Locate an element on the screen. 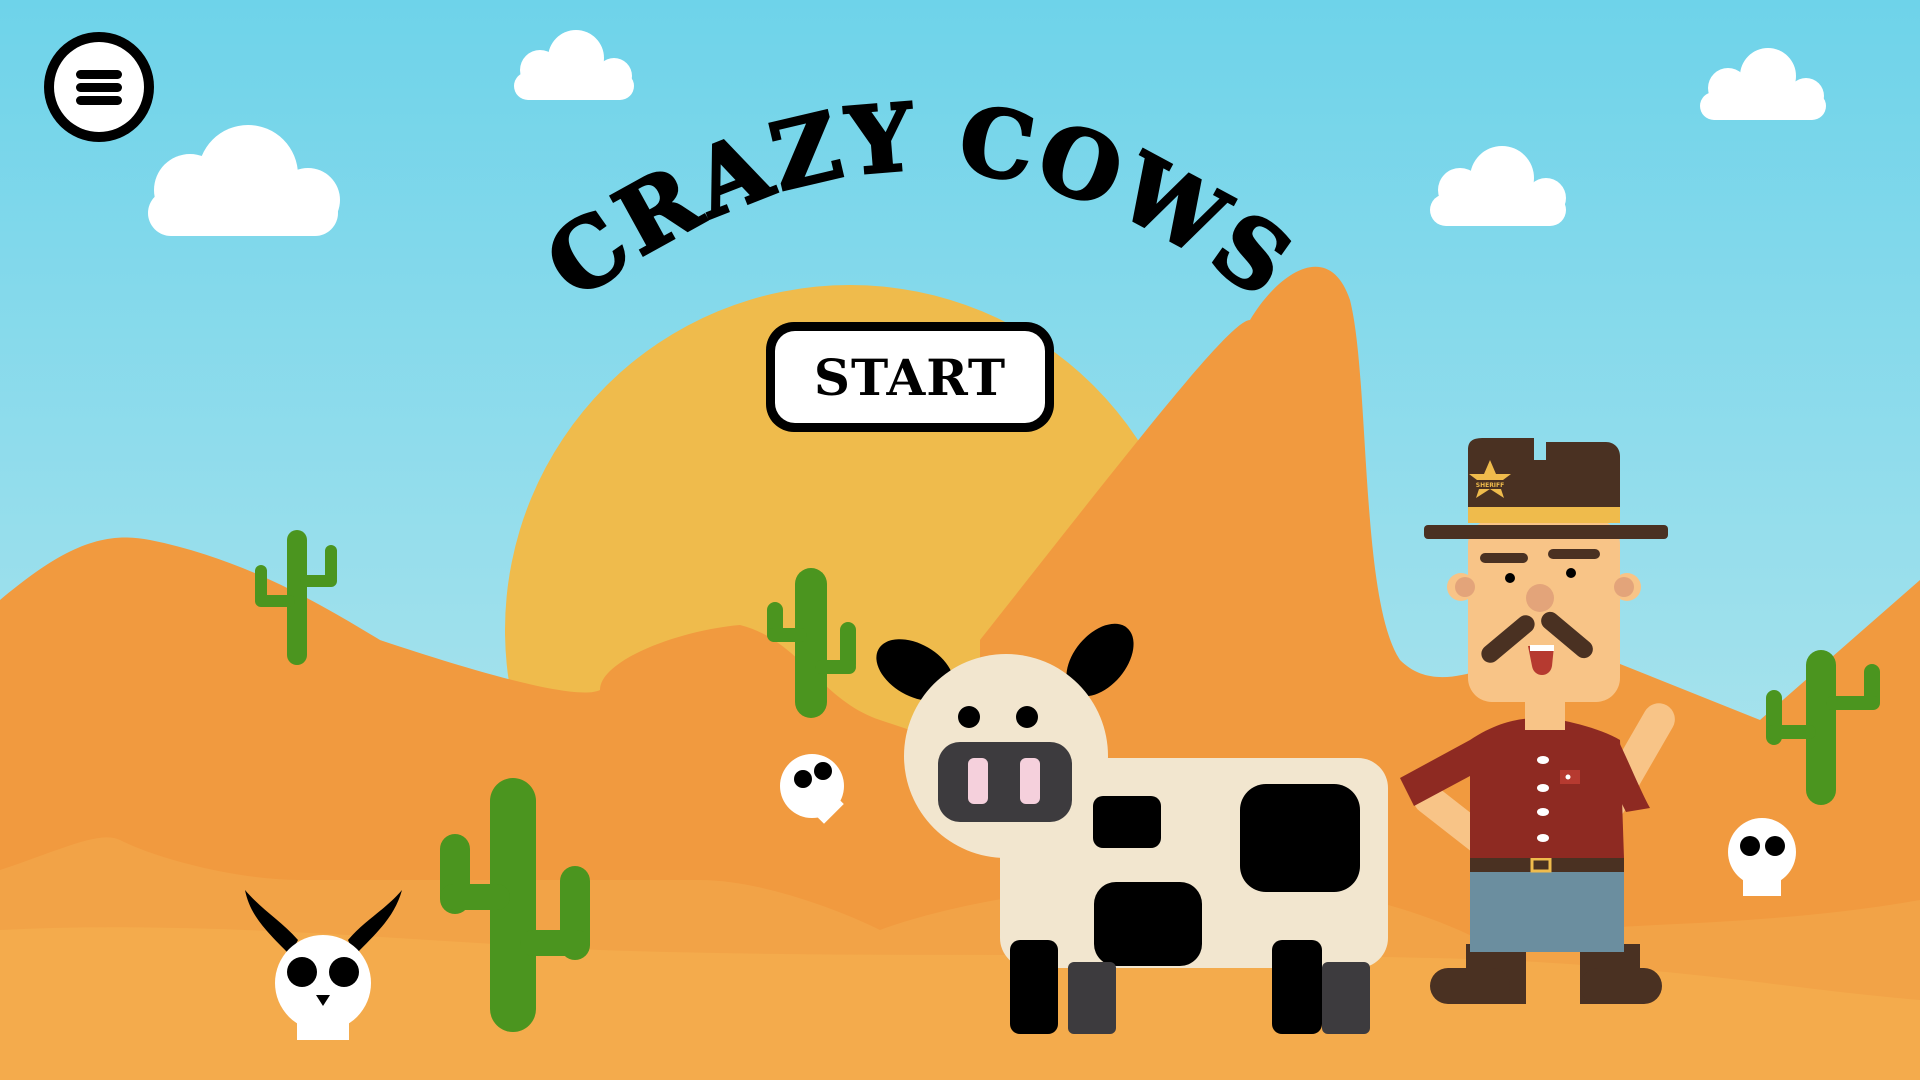 The height and width of the screenshot is (1080, 1920). hamburger-menu-icon is located at coordinates (99, 87).